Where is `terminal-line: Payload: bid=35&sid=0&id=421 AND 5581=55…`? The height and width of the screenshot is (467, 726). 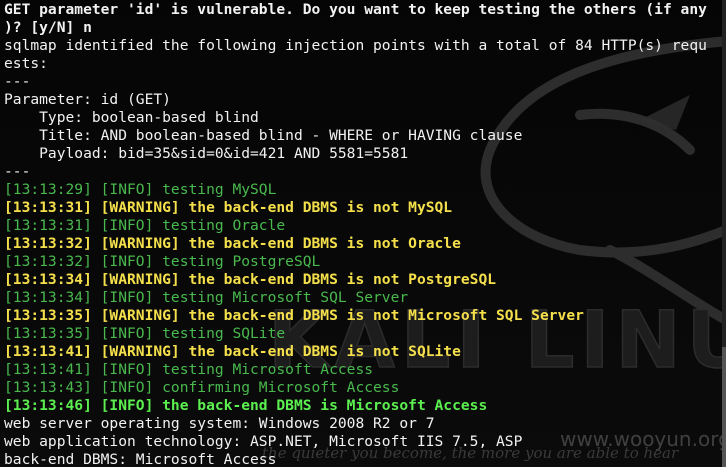 terminal-line: Payload: bid=35&sid=0&id=421 AND 5581=55… is located at coordinates (206, 153).